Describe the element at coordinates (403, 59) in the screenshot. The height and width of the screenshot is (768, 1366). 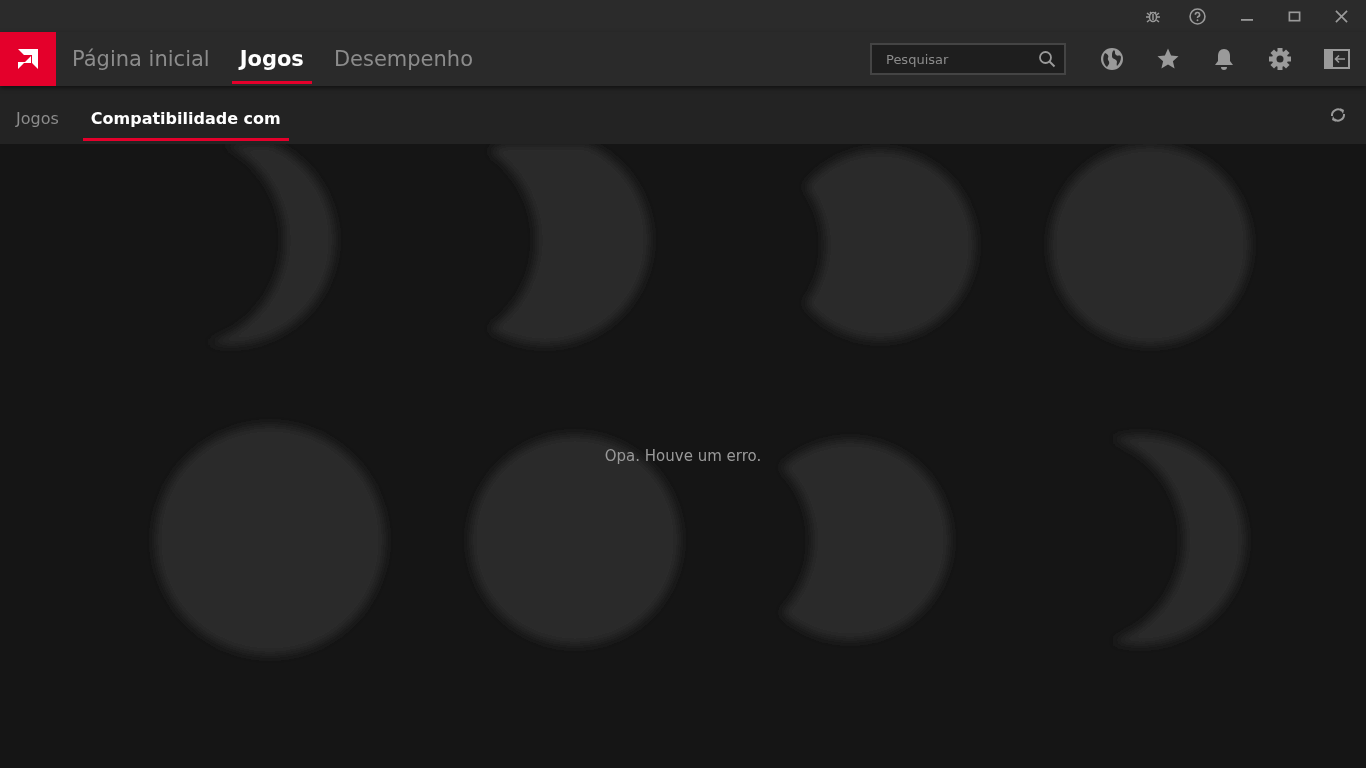
I see `nav-tab: Desempenho` at that location.